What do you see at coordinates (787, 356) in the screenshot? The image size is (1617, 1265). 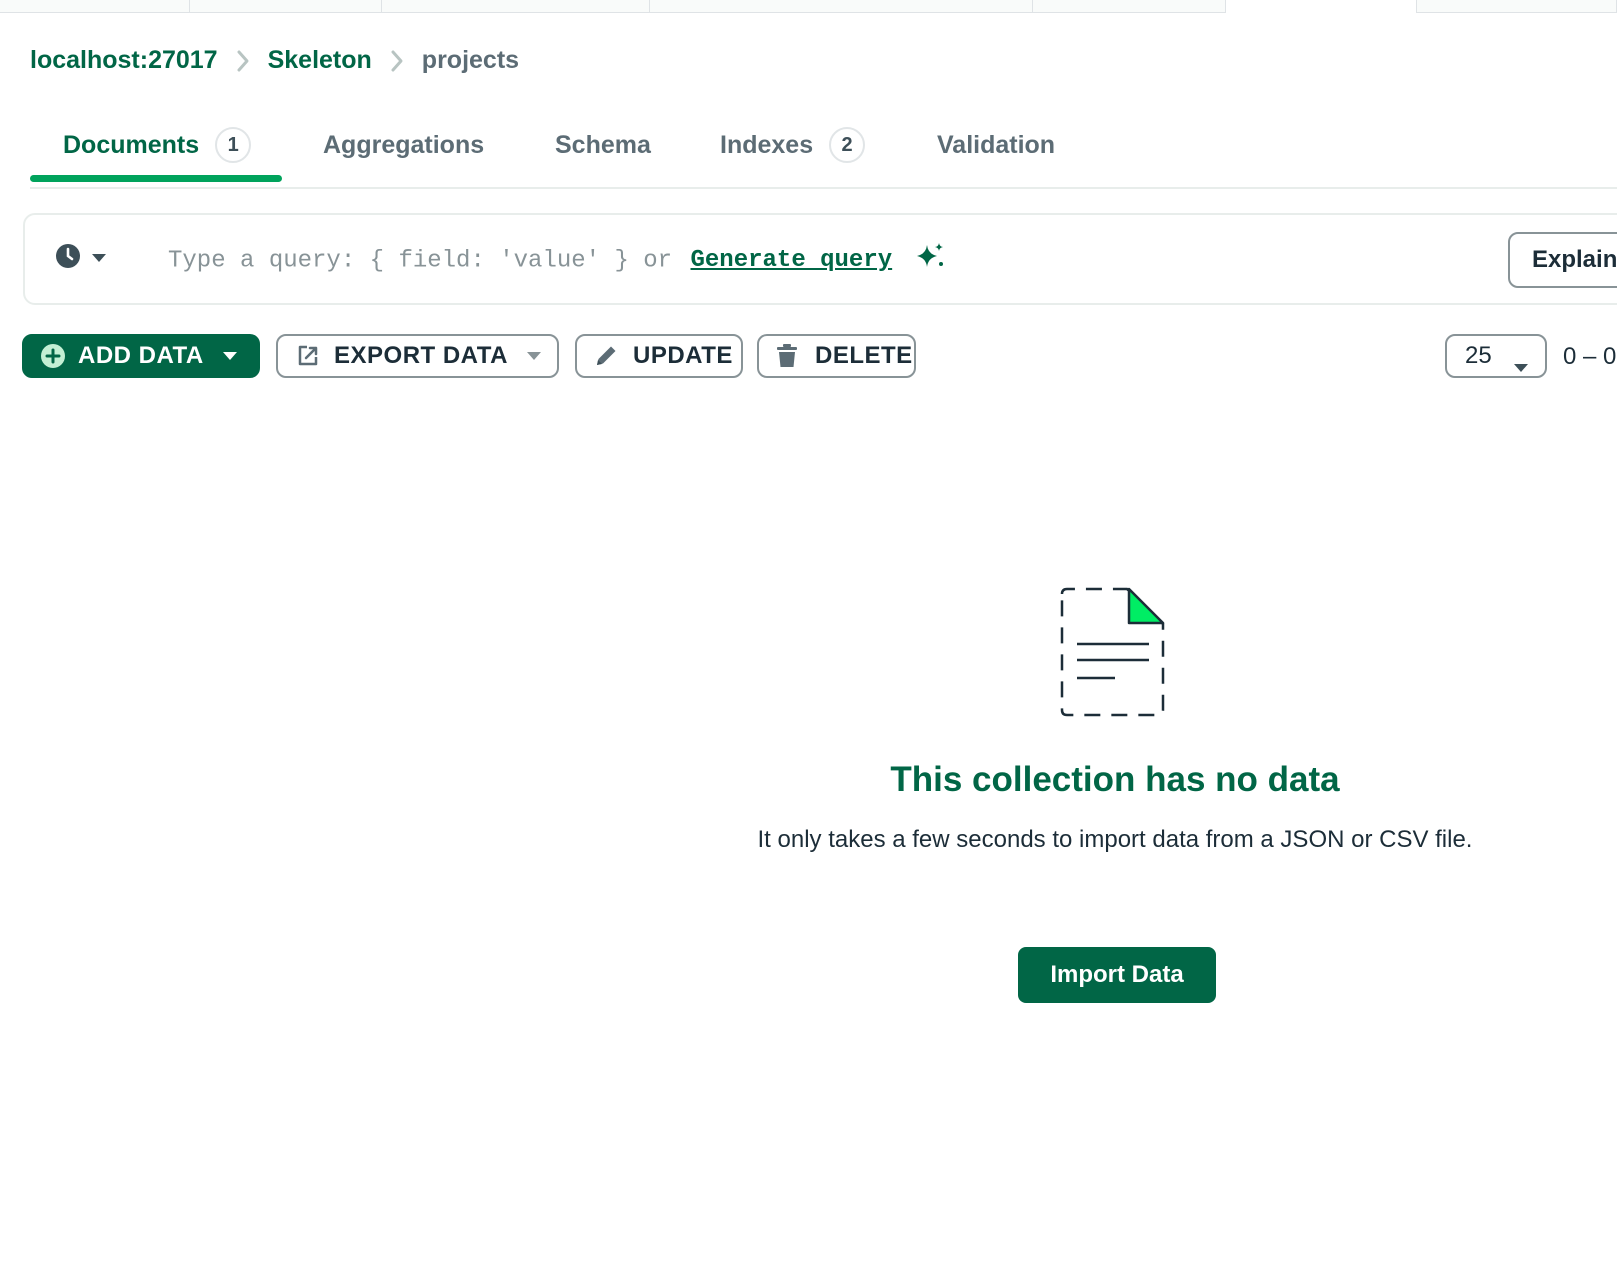 I see `trash-icon` at bounding box center [787, 356].